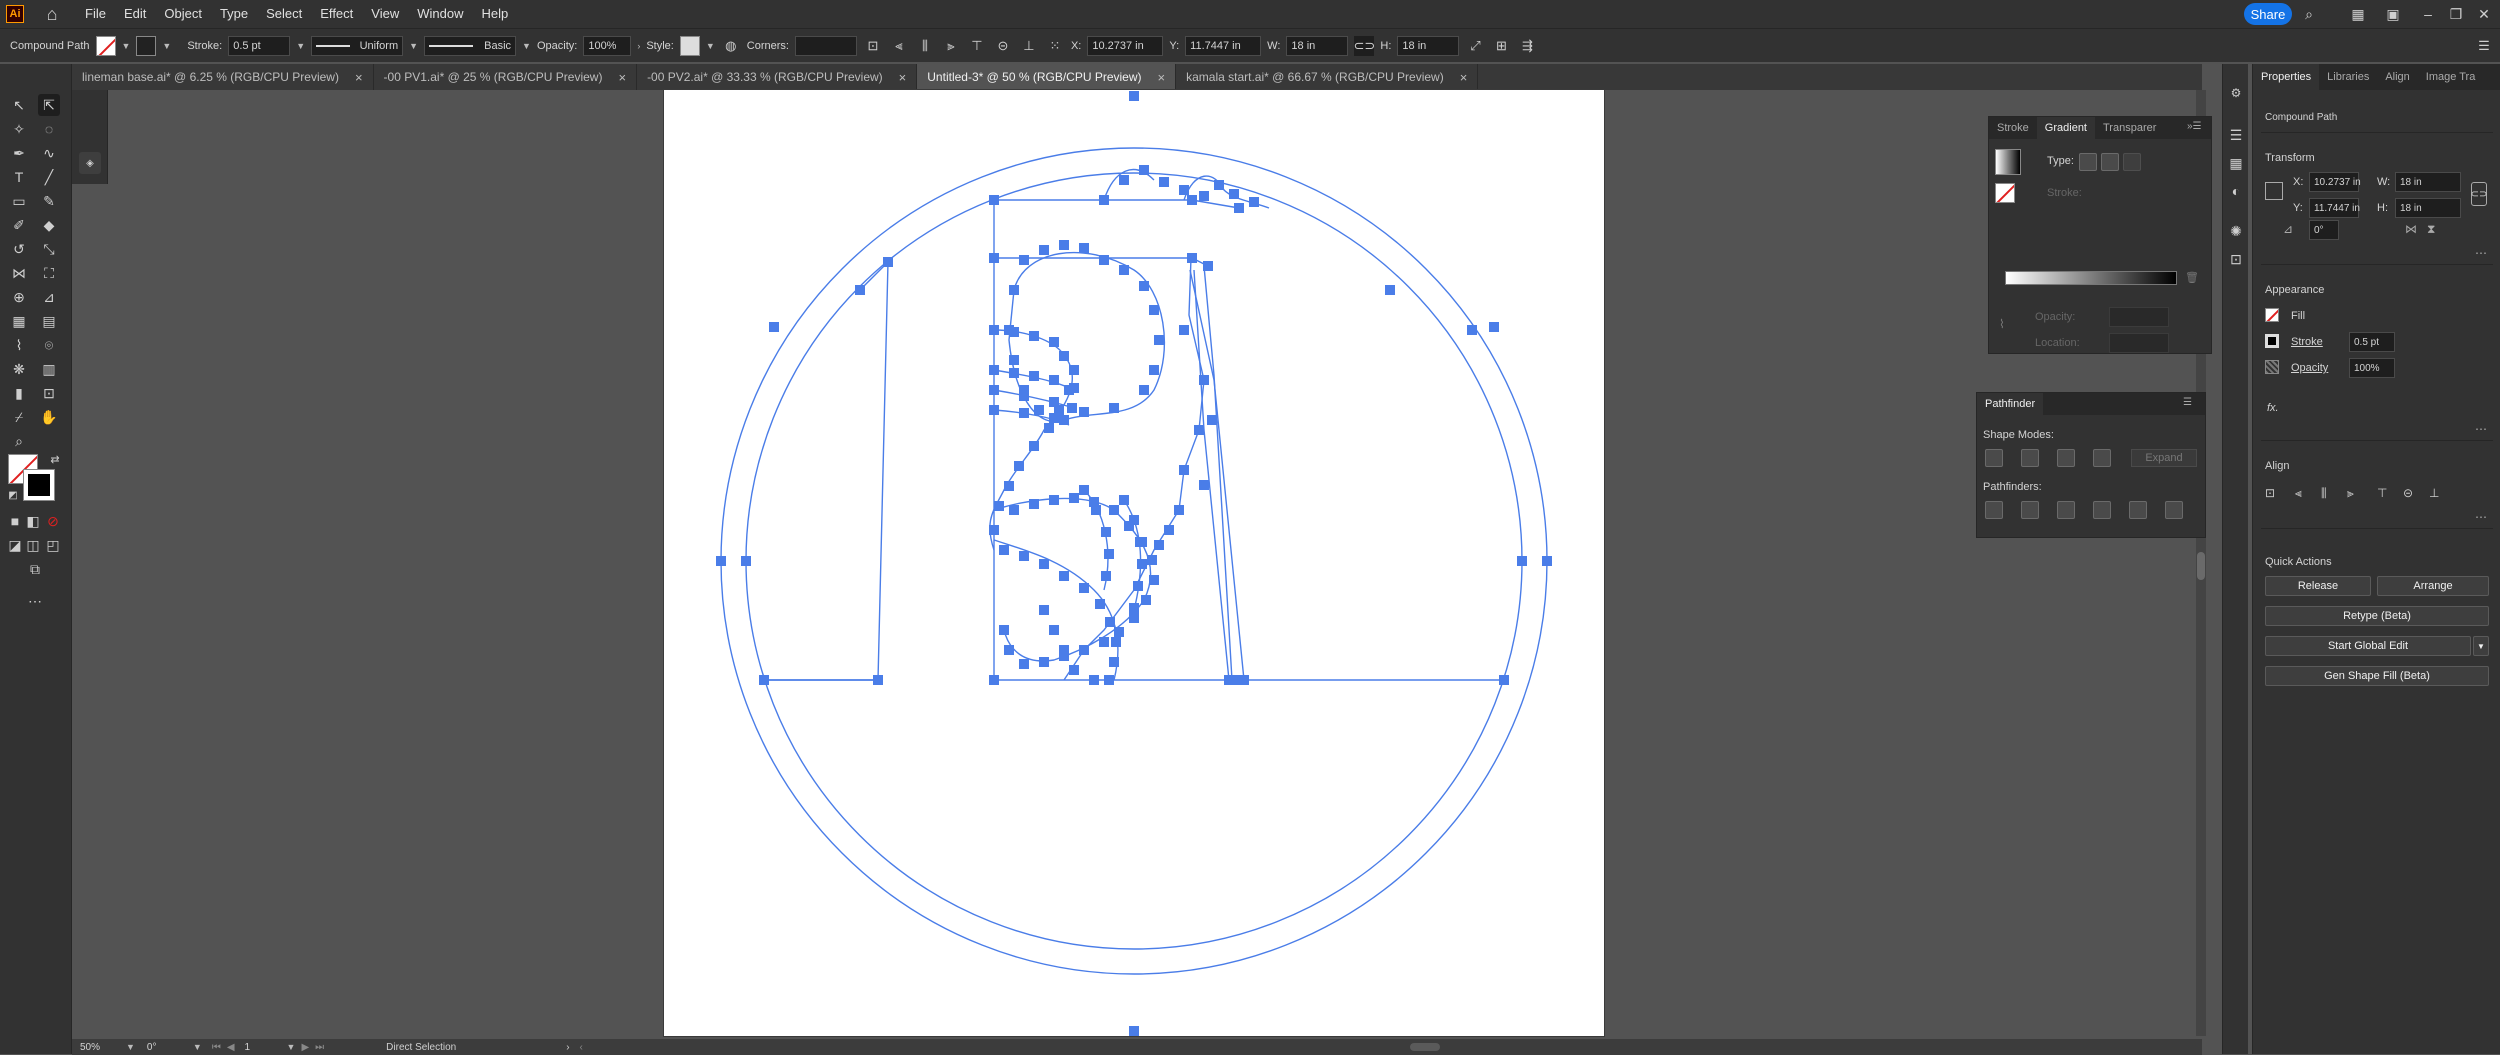  I want to click on gradient-preview-swatch, so click(2008, 162).